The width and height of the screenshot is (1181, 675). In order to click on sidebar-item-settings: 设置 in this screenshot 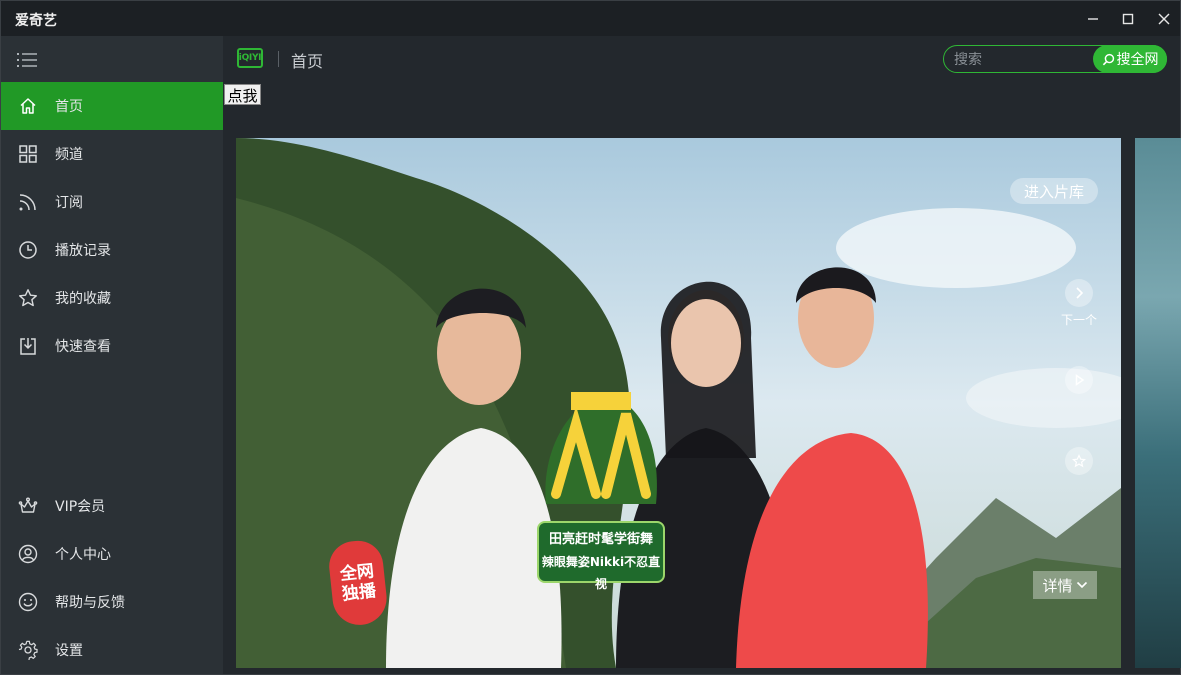, I will do `click(112, 650)`.